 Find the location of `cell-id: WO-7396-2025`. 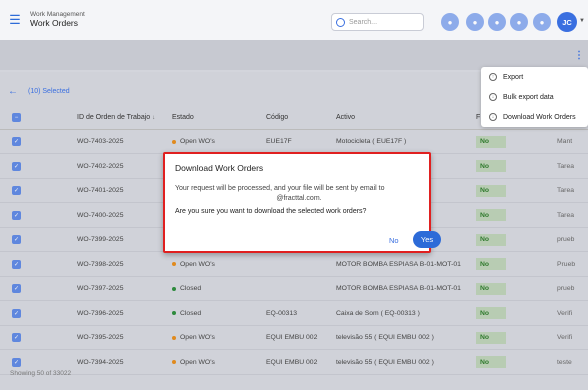

cell-id: WO-7396-2025 is located at coordinates (100, 313).